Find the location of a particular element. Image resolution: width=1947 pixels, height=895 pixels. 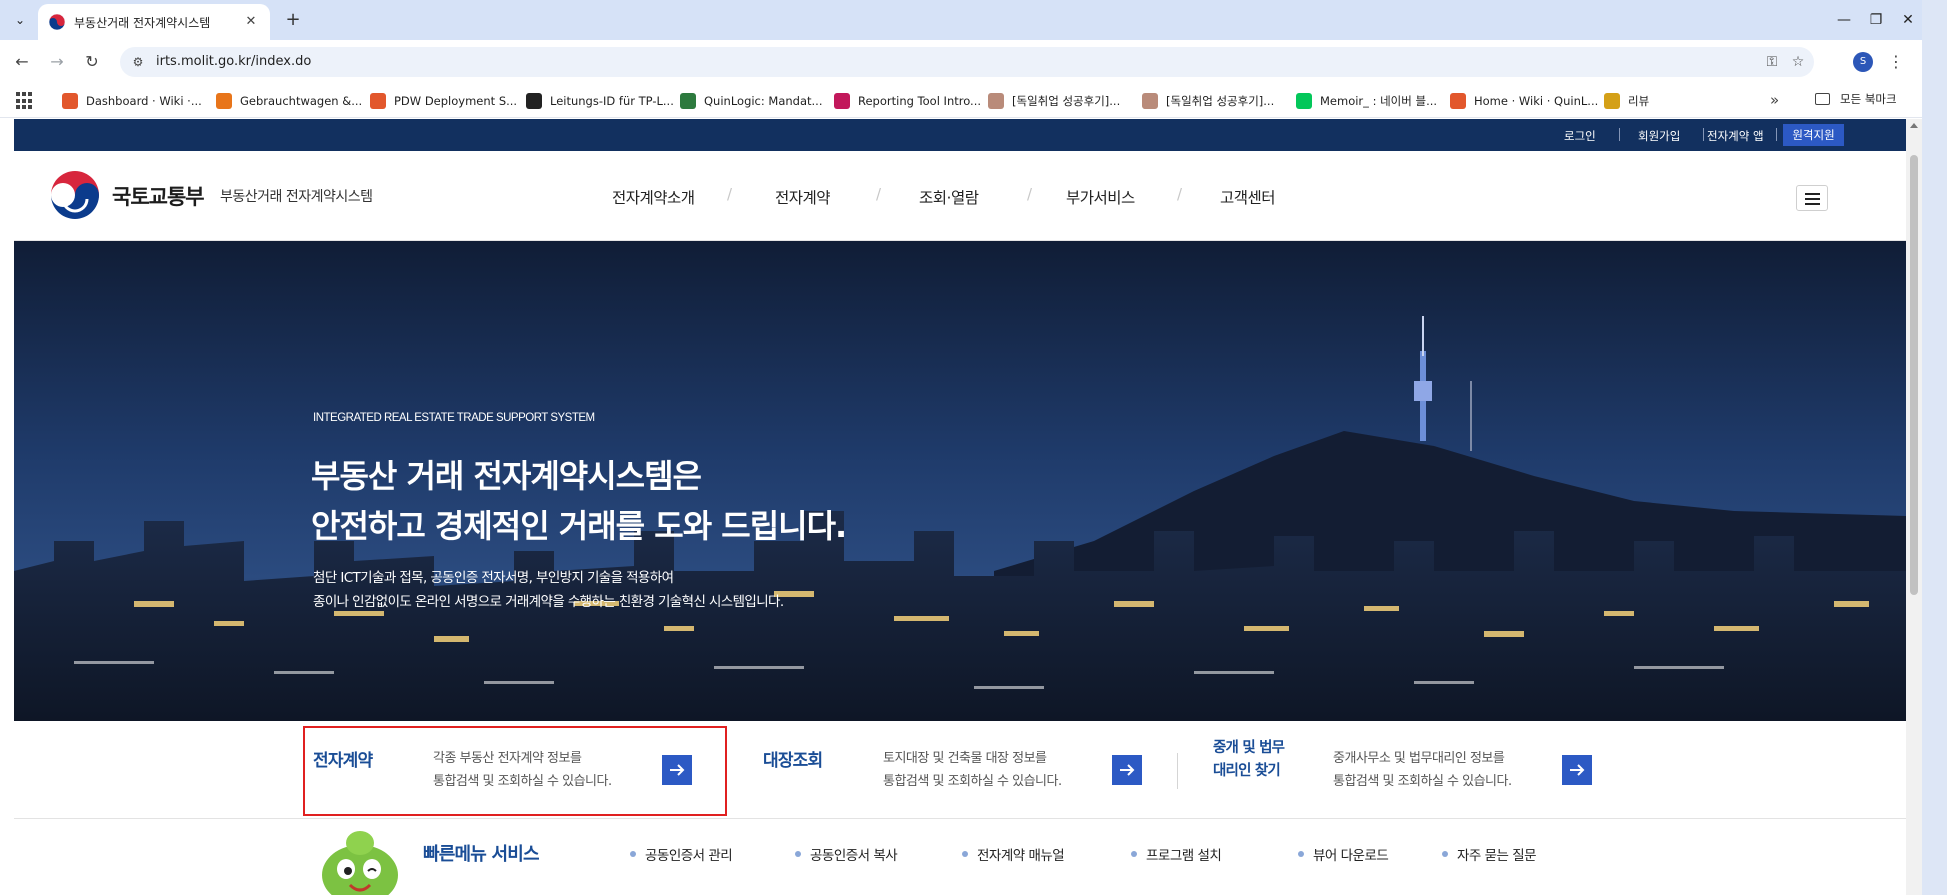

play-arrow-icon is located at coordinates (842, 101).